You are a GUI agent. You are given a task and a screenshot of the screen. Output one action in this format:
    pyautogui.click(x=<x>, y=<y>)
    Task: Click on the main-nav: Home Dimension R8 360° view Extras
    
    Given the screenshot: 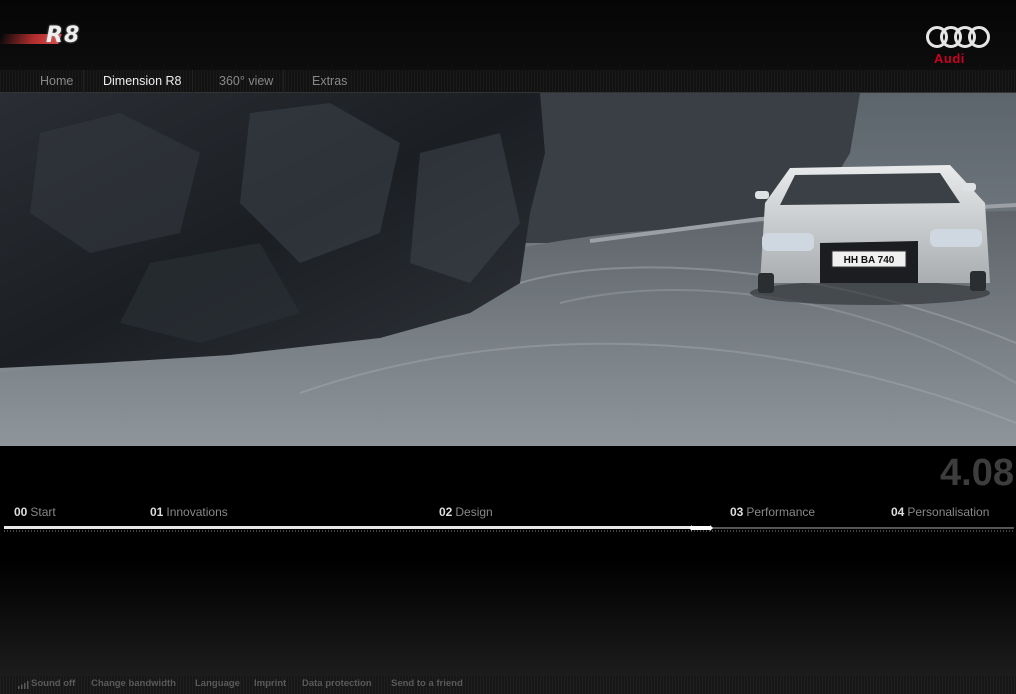 What is the action you would take?
    pyautogui.click(x=508, y=81)
    